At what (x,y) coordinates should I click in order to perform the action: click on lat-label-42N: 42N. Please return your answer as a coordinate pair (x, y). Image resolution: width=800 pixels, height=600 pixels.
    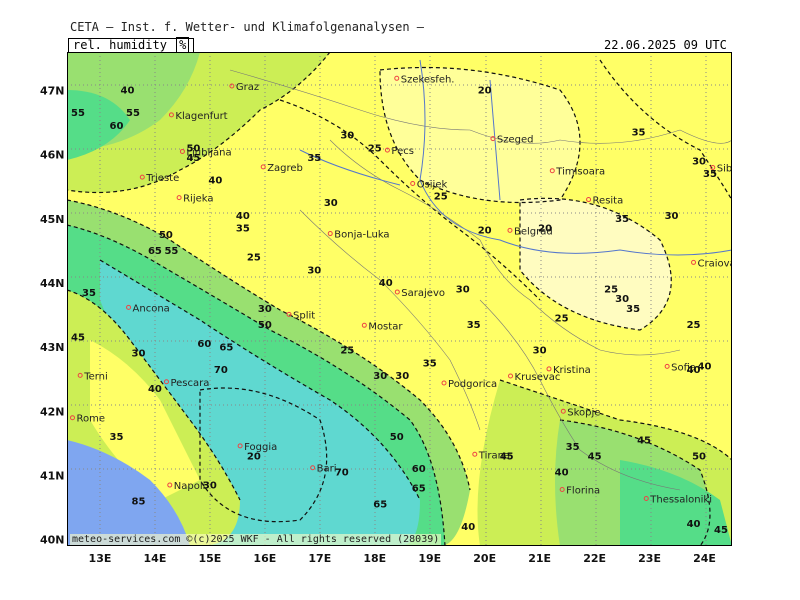
    Looking at the image, I should click on (52, 411).